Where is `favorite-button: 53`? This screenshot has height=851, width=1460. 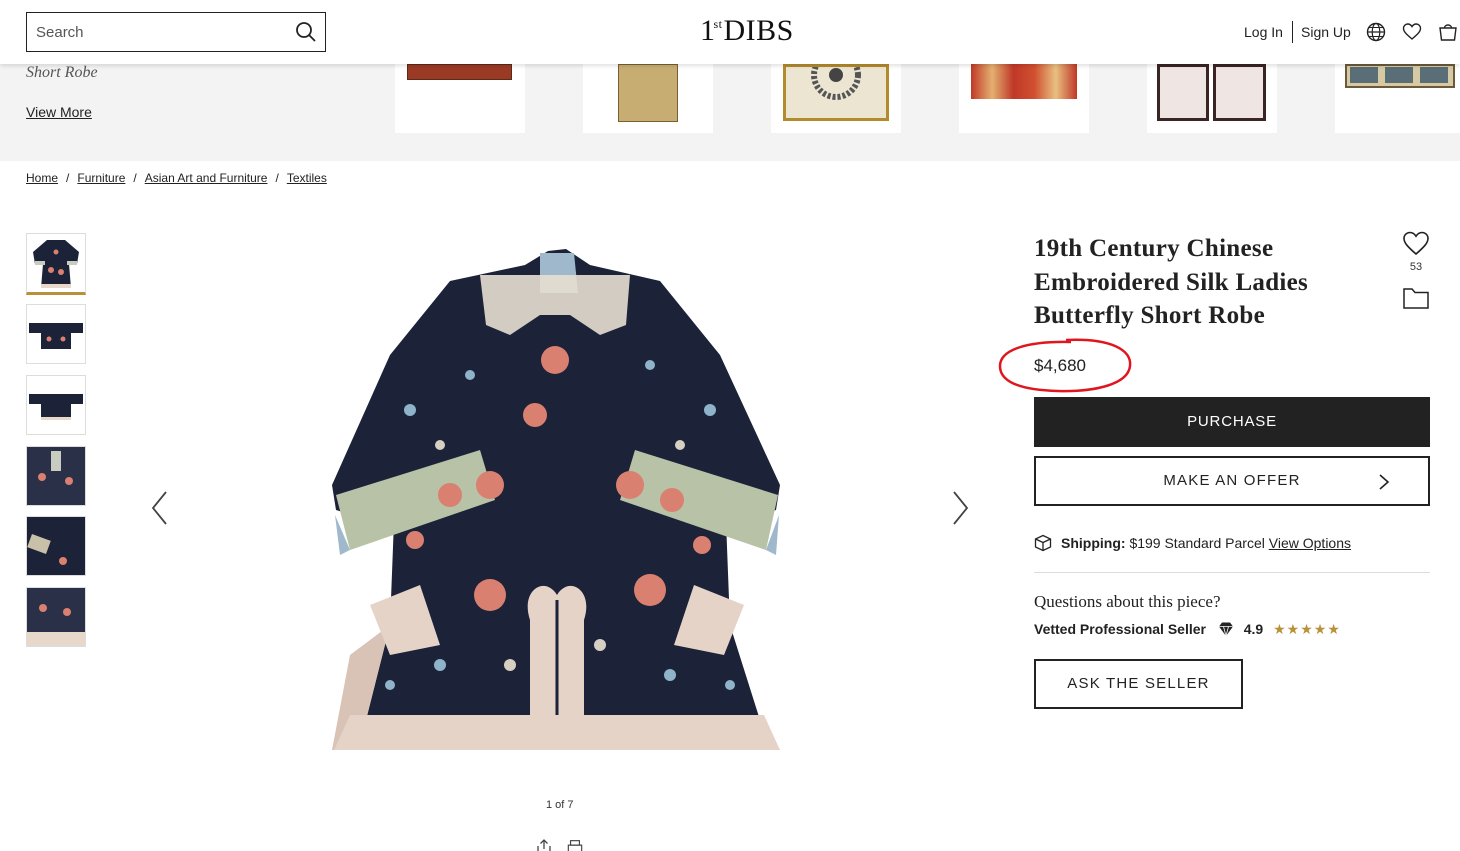
favorite-button: 53 is located at coordinates (1416, 251).